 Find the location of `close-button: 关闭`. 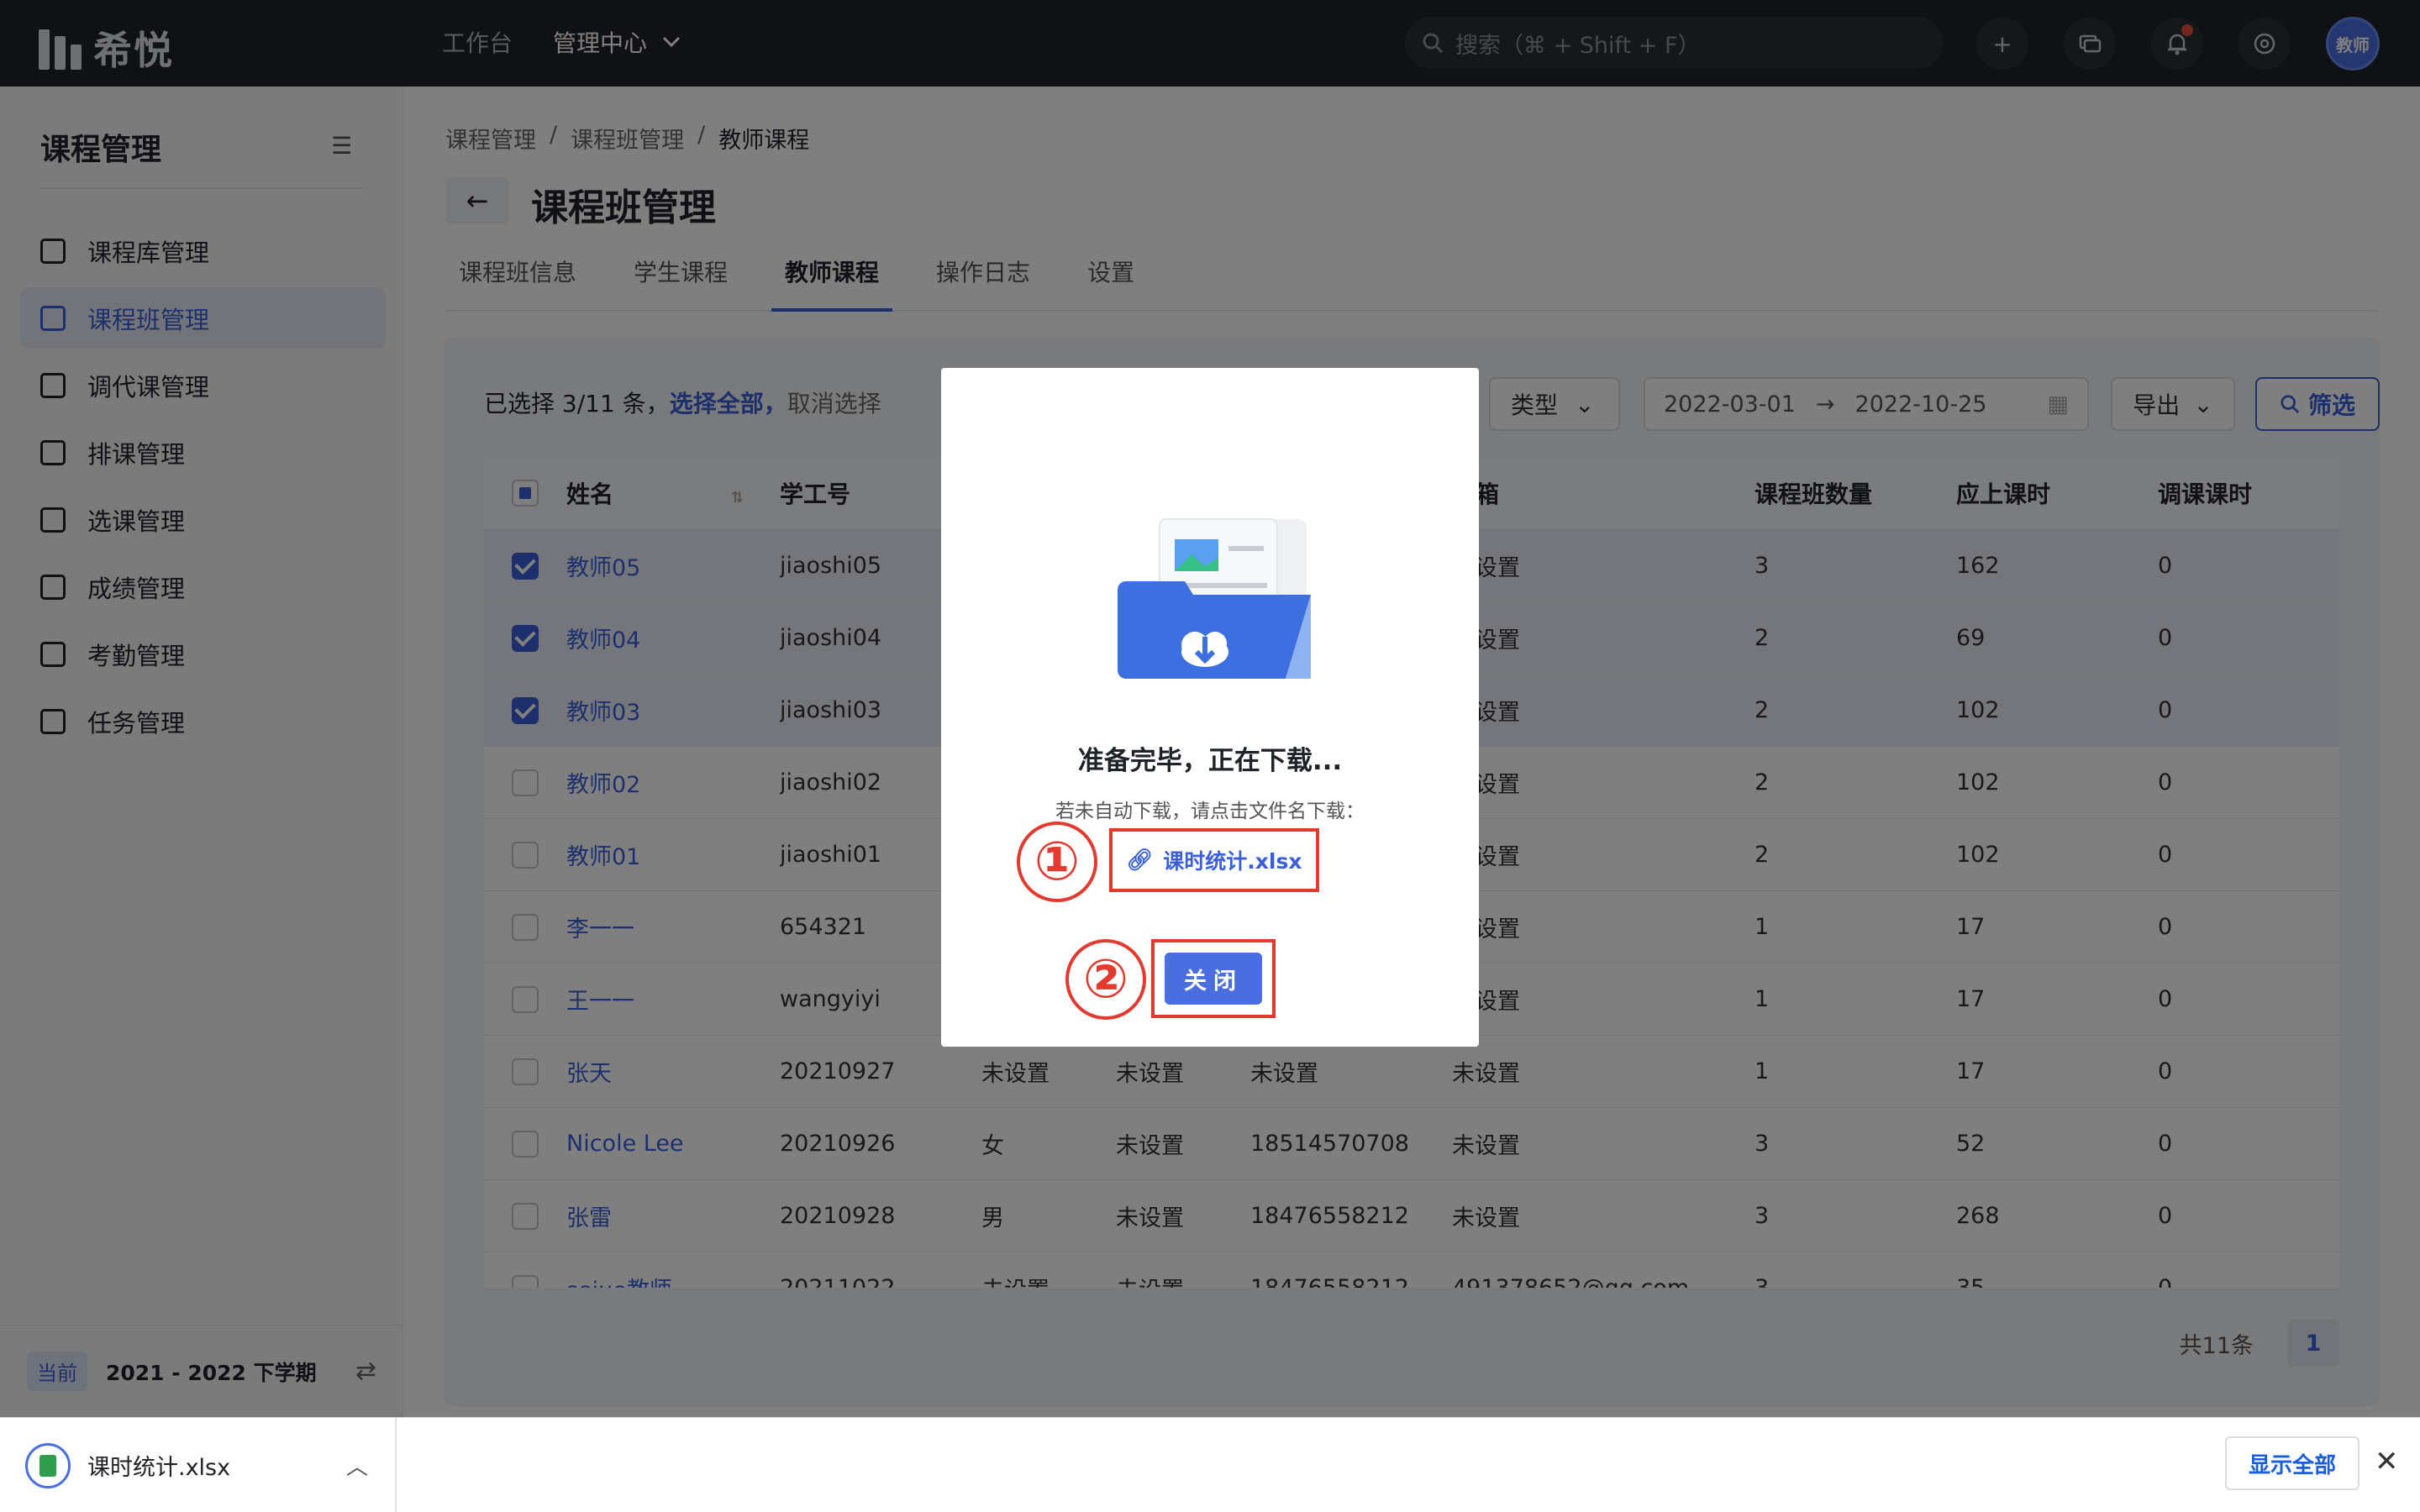

close-button: 关闭 is located at coordinates (1213, 979).